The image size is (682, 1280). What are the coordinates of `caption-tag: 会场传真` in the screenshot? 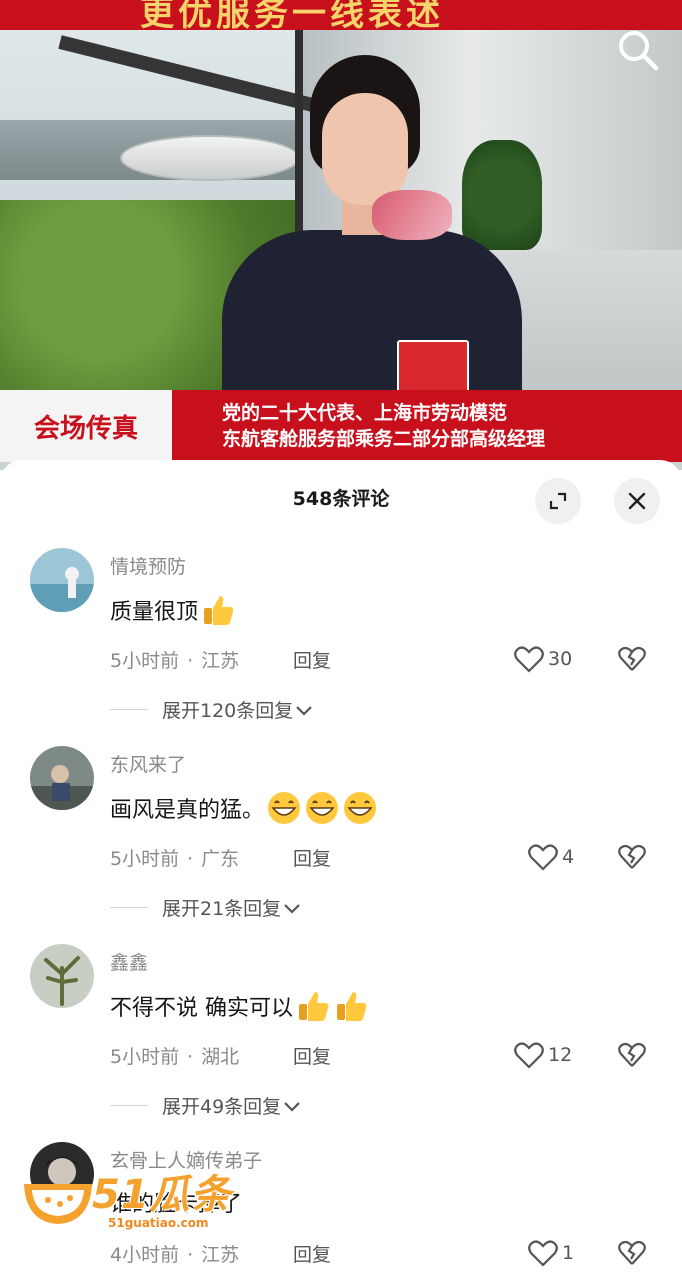 It's located at (86, 426).